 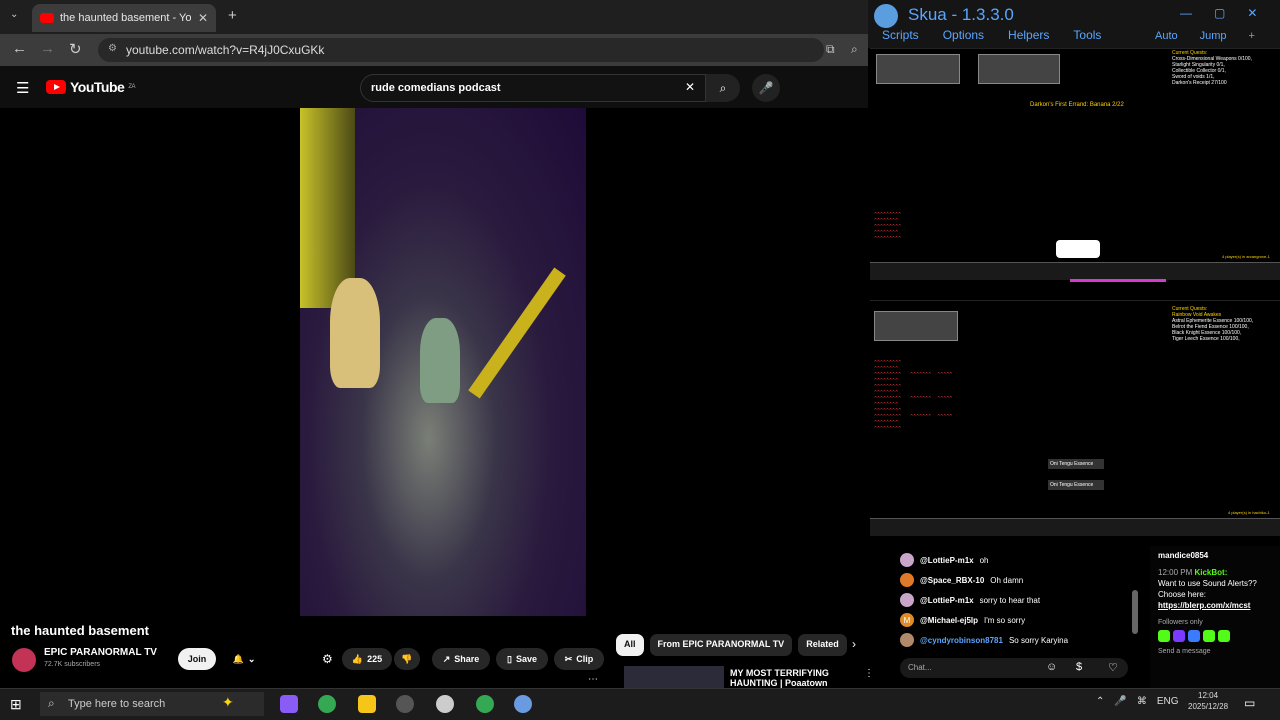 I want to click on file-explorer-icon, so click(x=367, y=704).